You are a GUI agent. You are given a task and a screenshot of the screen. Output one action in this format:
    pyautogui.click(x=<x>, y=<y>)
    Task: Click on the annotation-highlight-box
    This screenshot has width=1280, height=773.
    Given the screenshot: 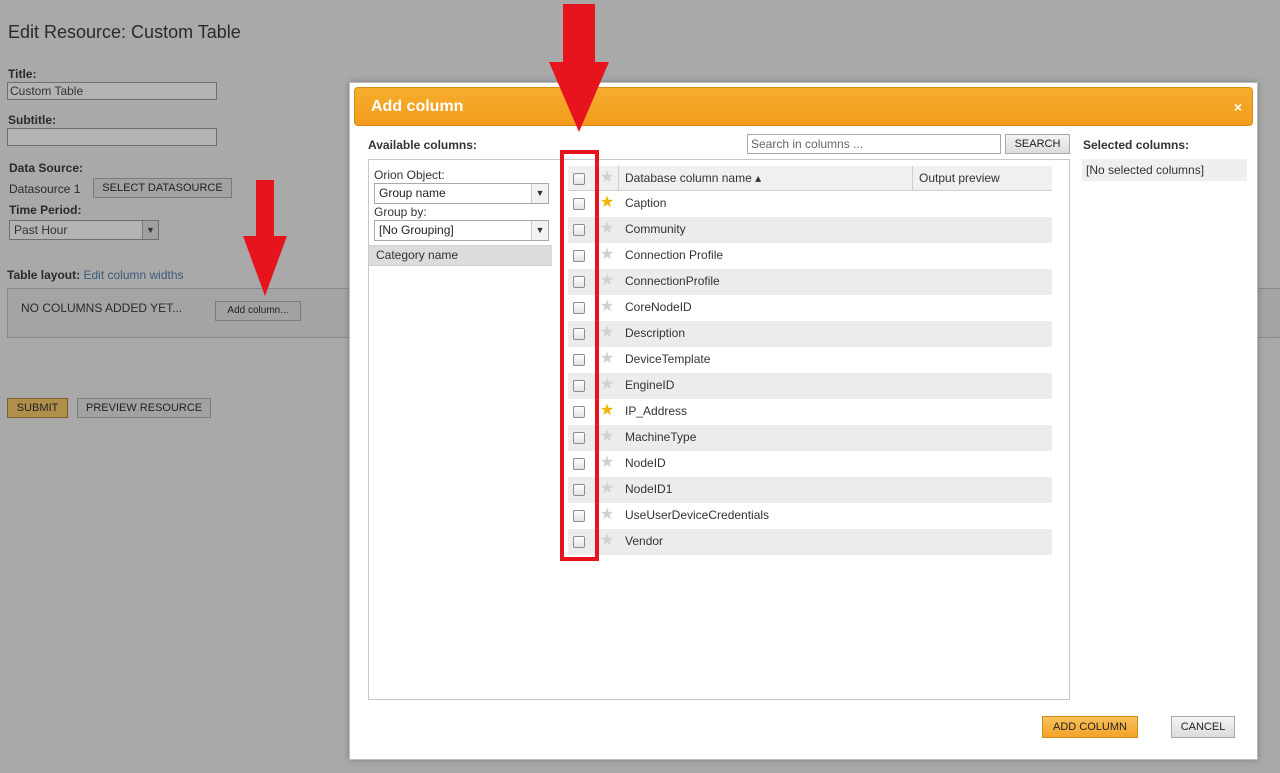 What is the action you would take?
    pyautogui.click(x=579, y=355)
    